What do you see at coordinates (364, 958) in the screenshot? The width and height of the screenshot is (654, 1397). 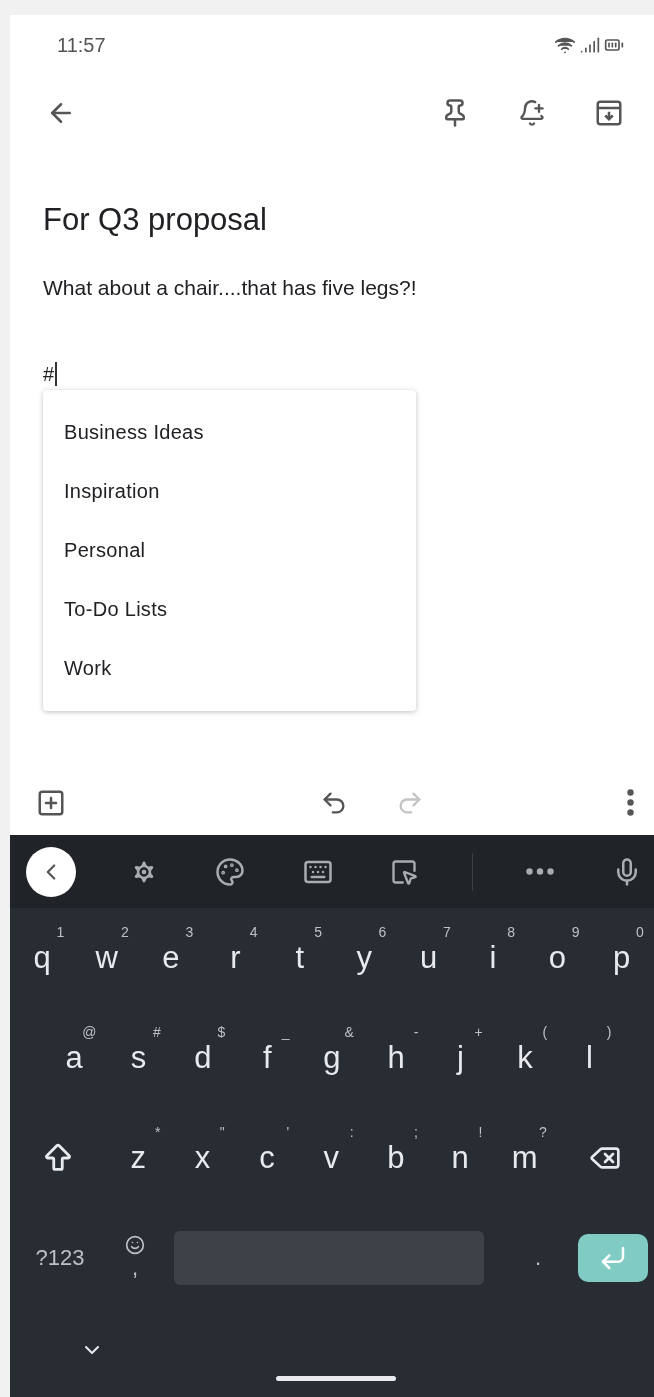 I see `keyboard-key: y 6` at bounding box center [364, 958].